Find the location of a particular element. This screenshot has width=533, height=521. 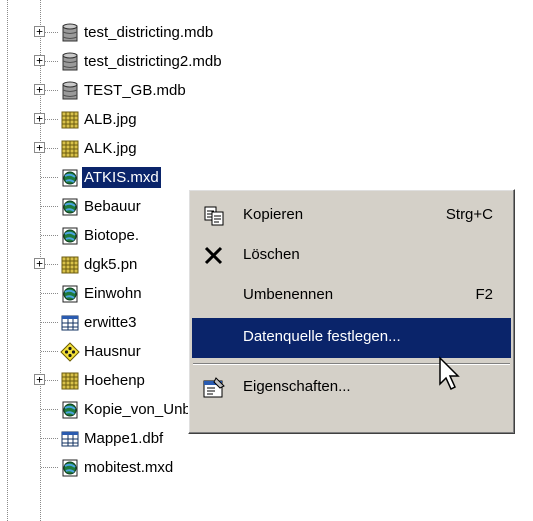

menu-item-shortcut: F2 is located at coordinates (484, 294).